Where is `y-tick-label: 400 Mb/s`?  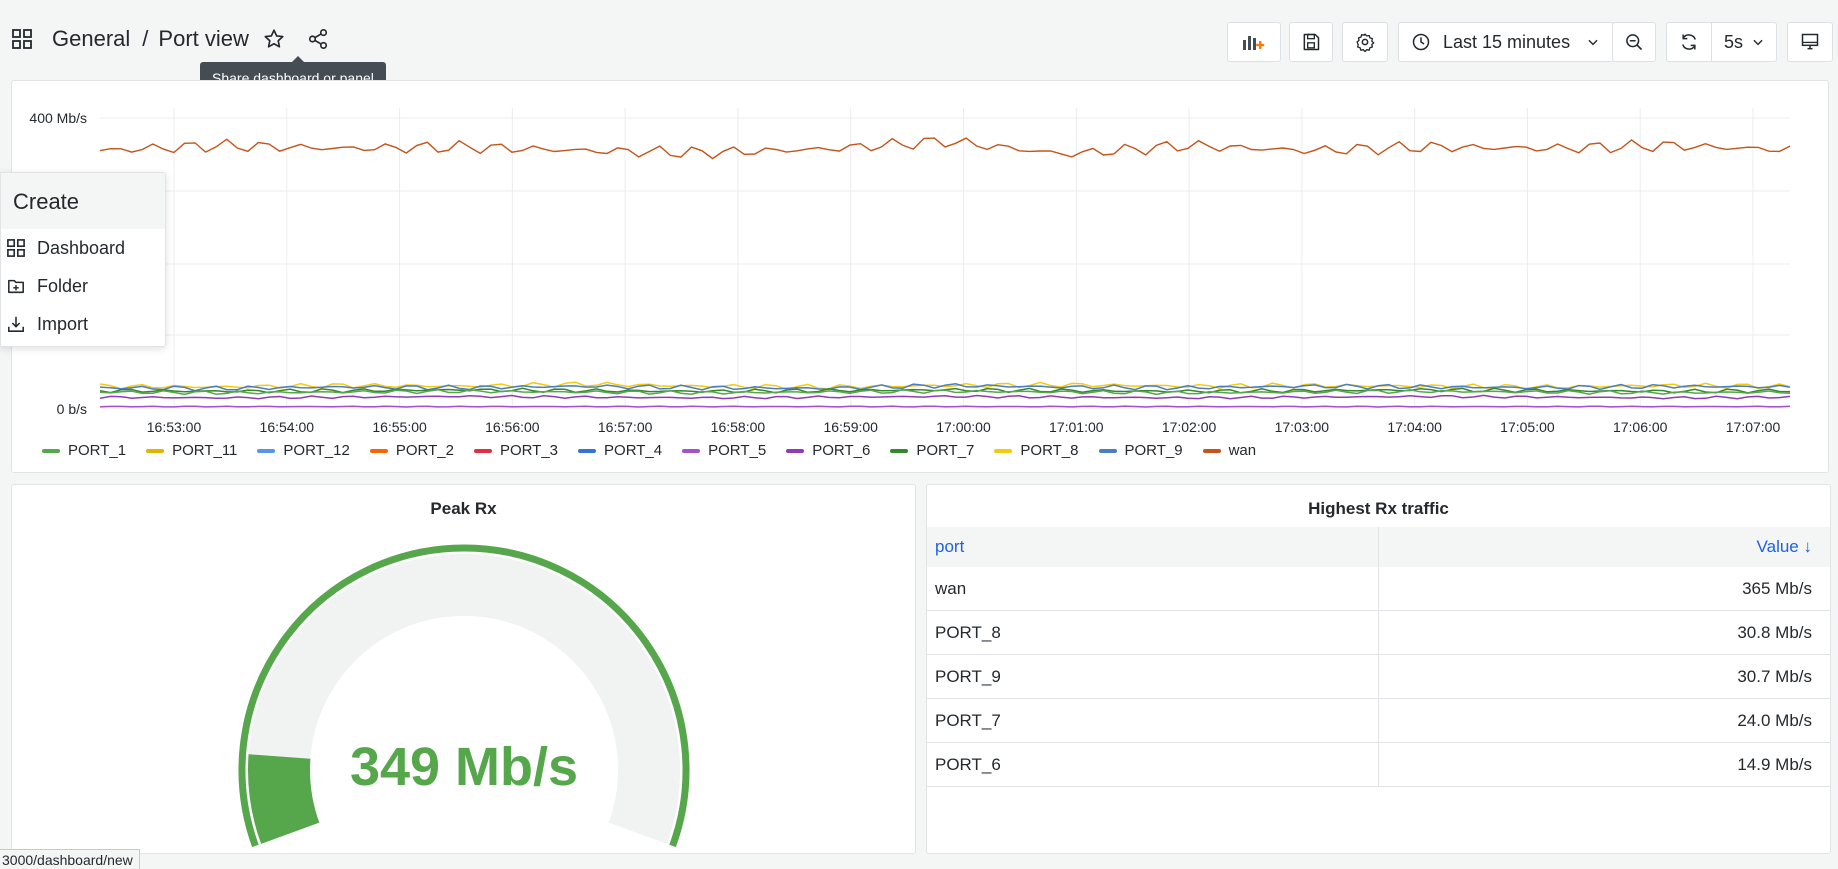 y-tick-label: 400 Mb/s is located at coordinates (58, 118).